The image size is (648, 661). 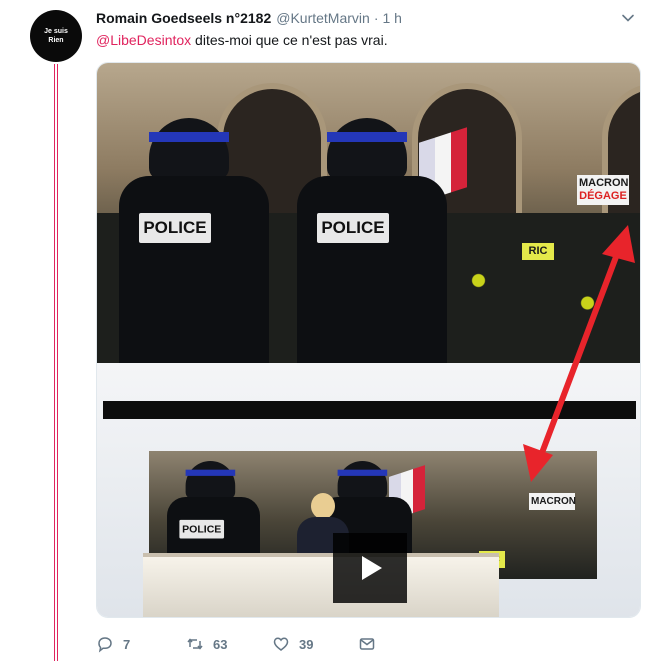 What do you see at coordinates (391, 18) in the screenshot?
I see `timestamp: 1 h` at bounding box center [391, 18].